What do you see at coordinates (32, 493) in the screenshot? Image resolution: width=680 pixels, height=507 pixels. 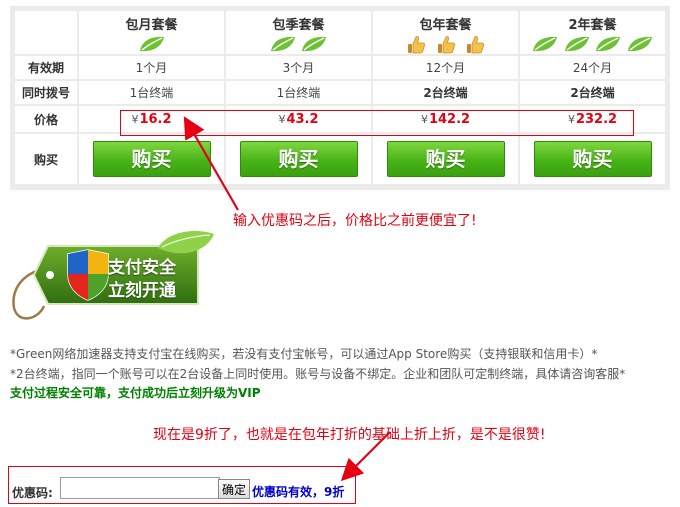 I see `coupon-label: 优惠码:` at bounding box center [32, 493].